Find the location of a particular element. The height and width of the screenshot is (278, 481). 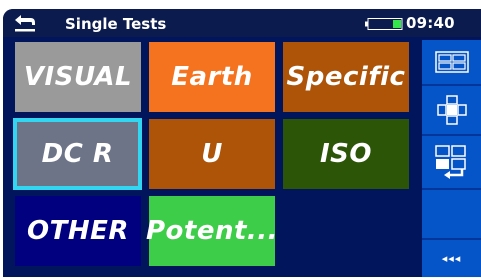

tile-label: ISO is located at coordinates (345, 154).